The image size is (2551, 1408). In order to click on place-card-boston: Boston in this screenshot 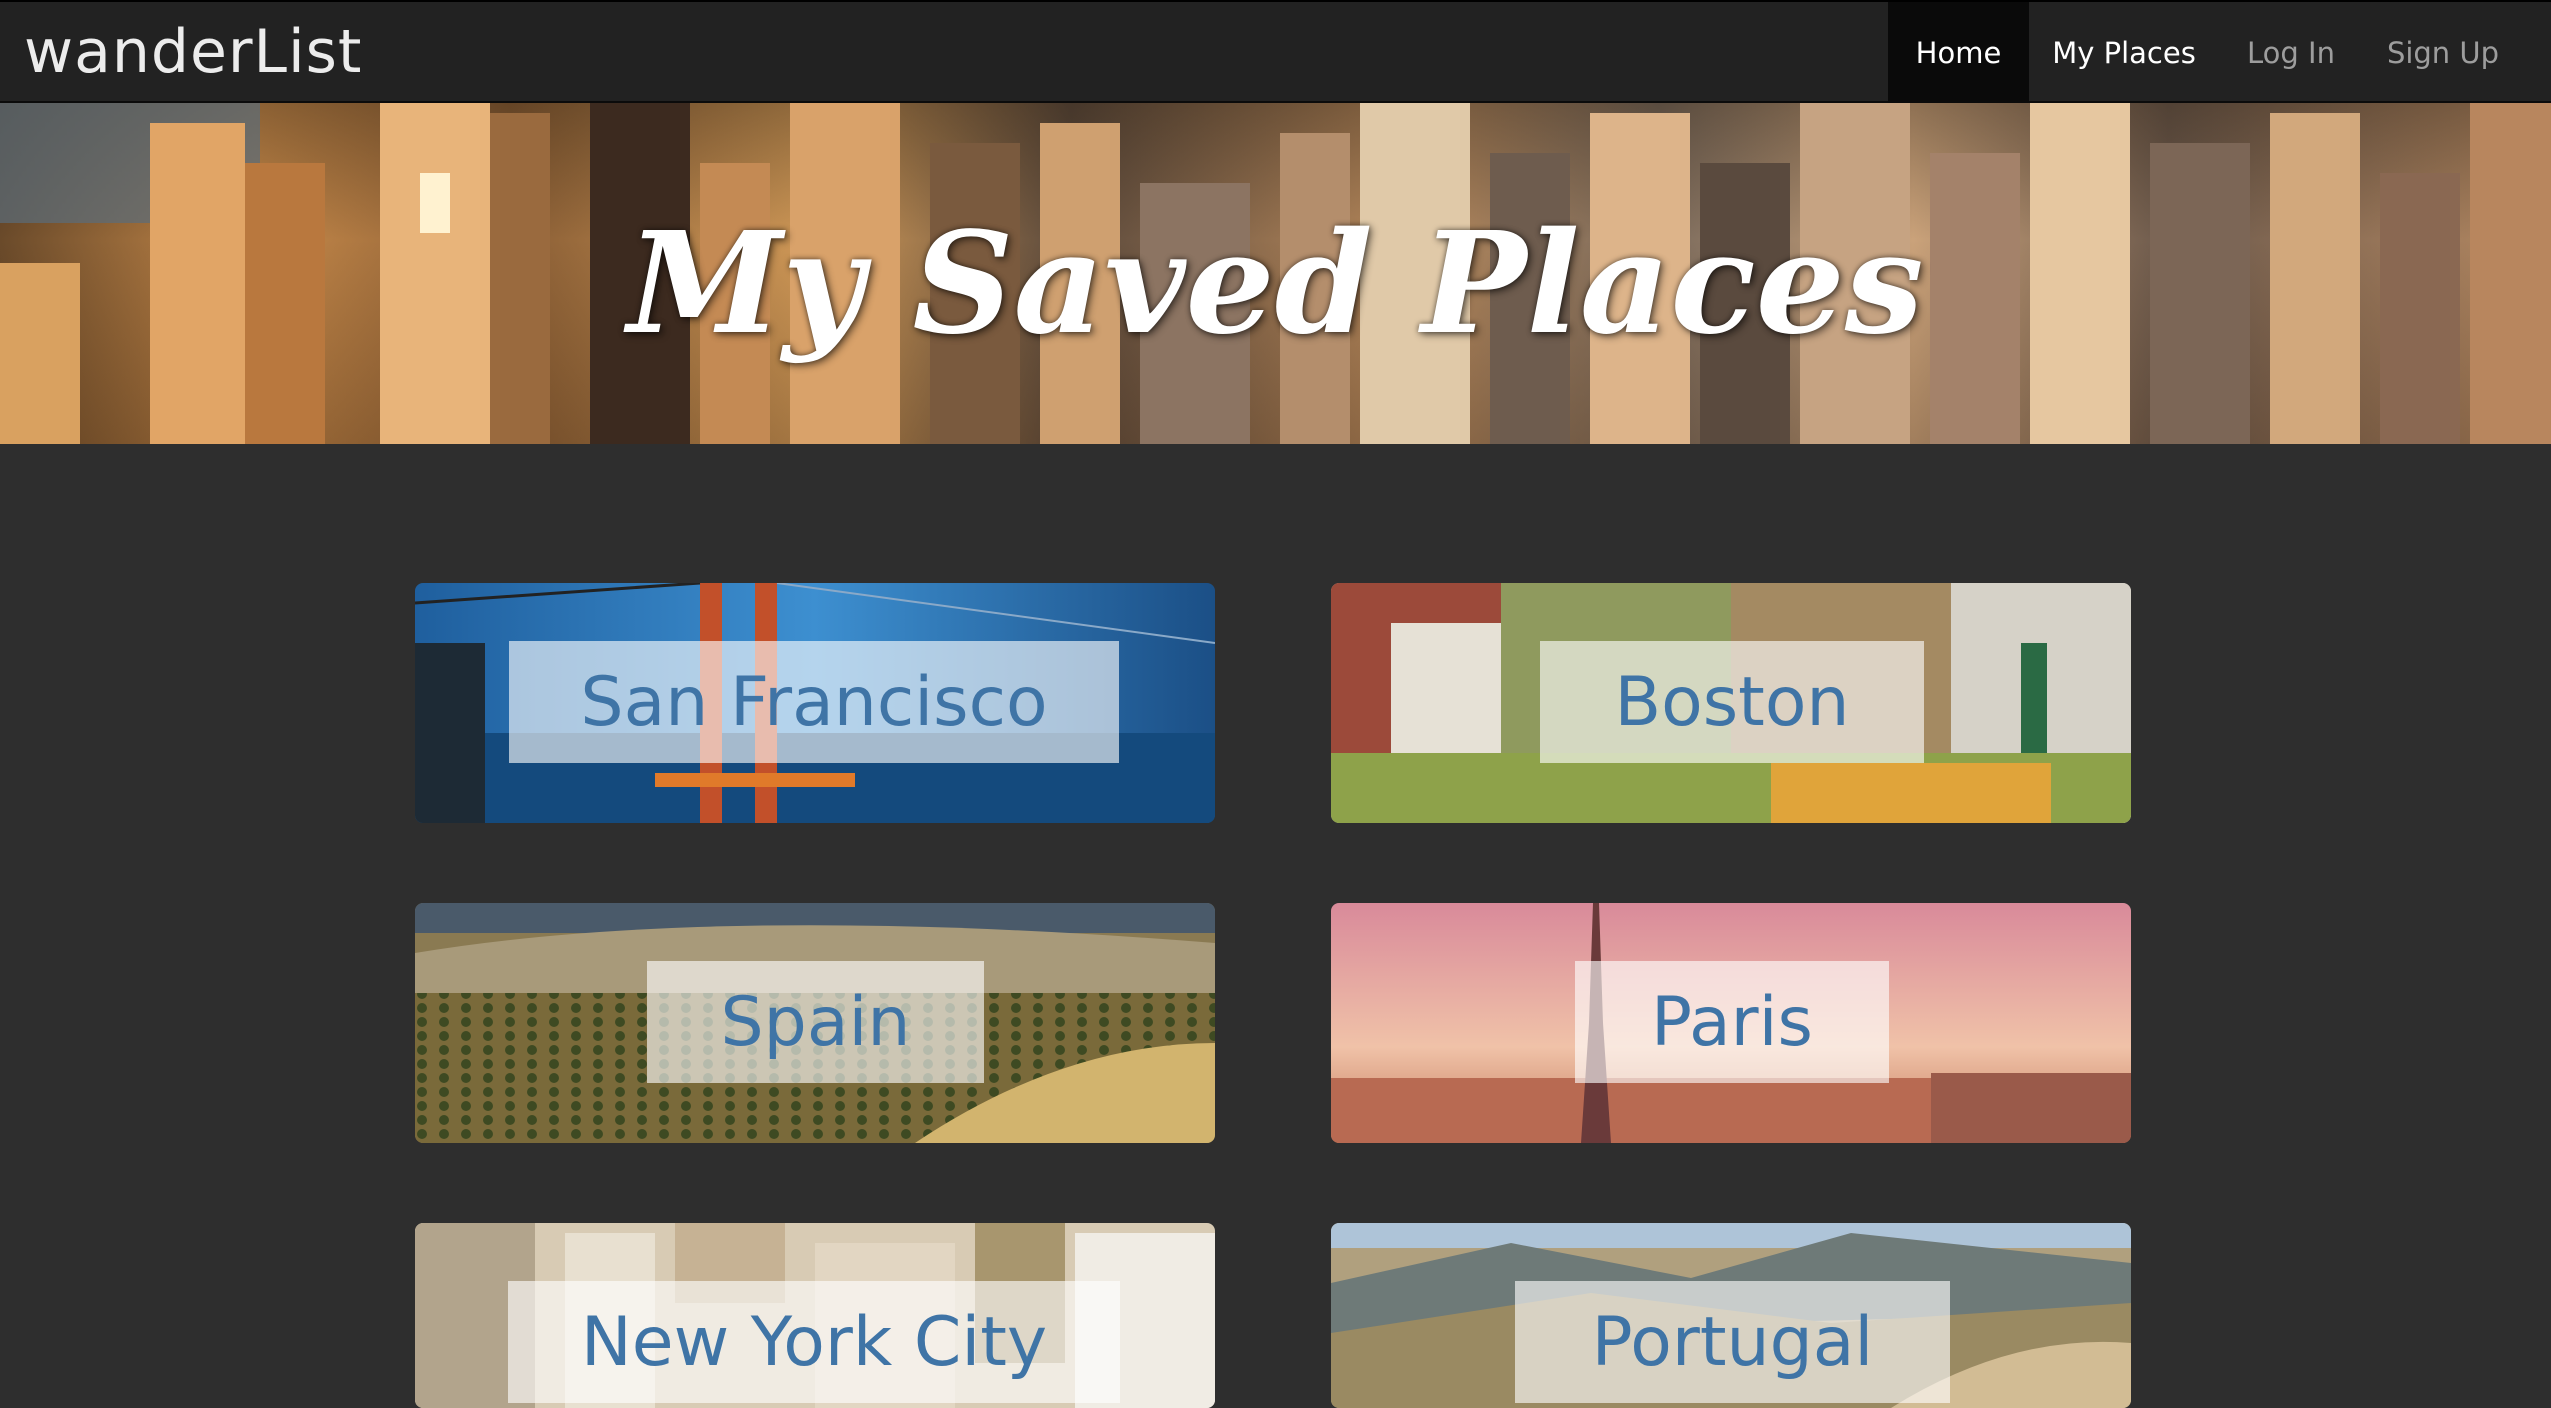, I will do `click(1731, 703)`.